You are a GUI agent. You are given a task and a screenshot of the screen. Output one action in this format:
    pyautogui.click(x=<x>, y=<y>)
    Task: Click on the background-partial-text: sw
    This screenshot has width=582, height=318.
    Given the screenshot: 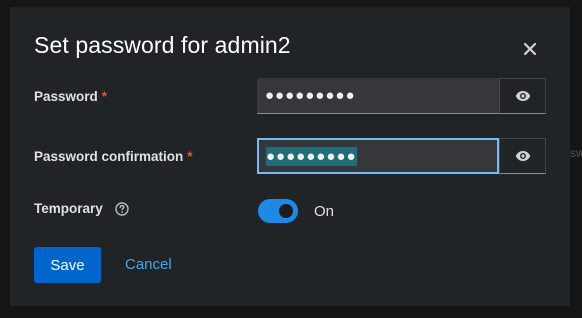 What is the action you would take?
    pyautogui.click(x=576, y=153)
    